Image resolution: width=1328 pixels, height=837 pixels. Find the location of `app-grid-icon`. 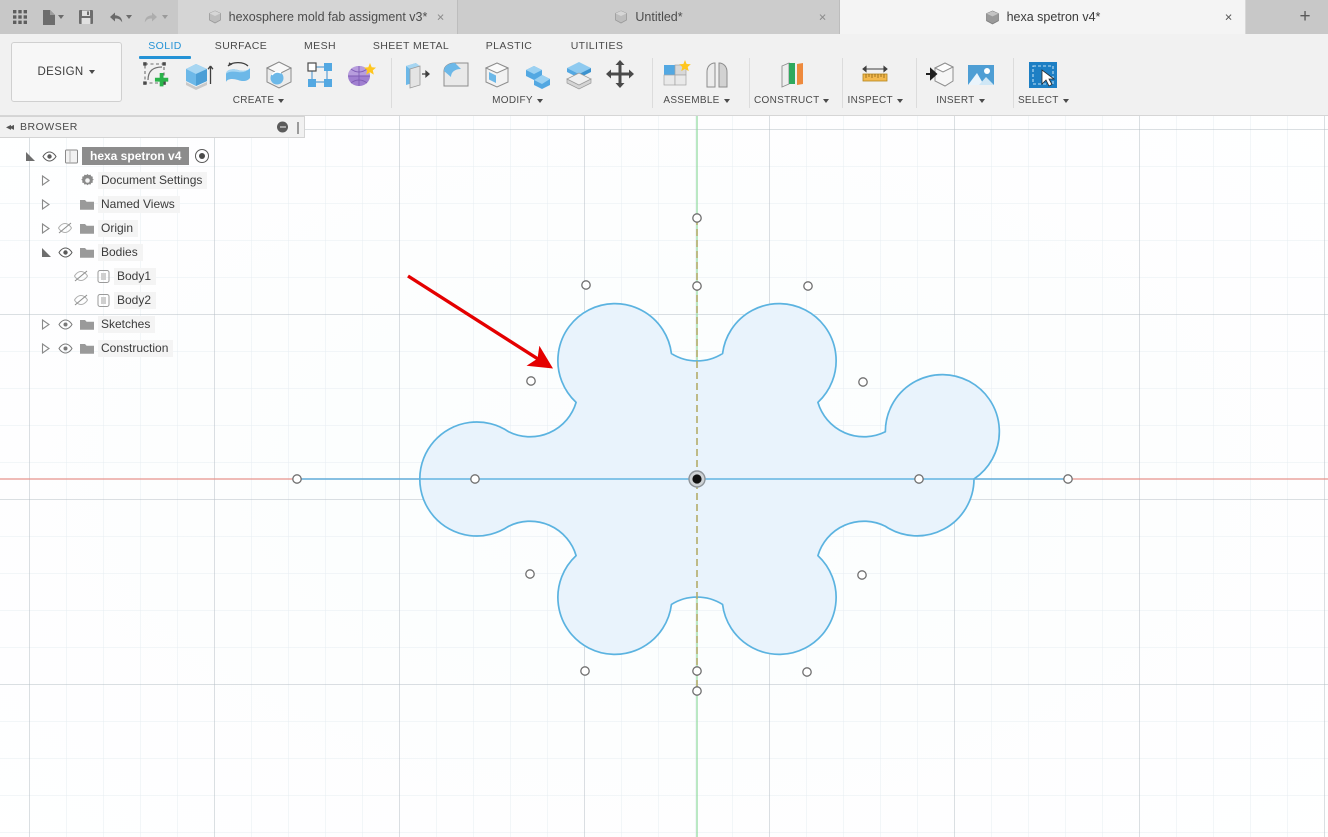

app-grid-icon is located at coordinates (20, 17).